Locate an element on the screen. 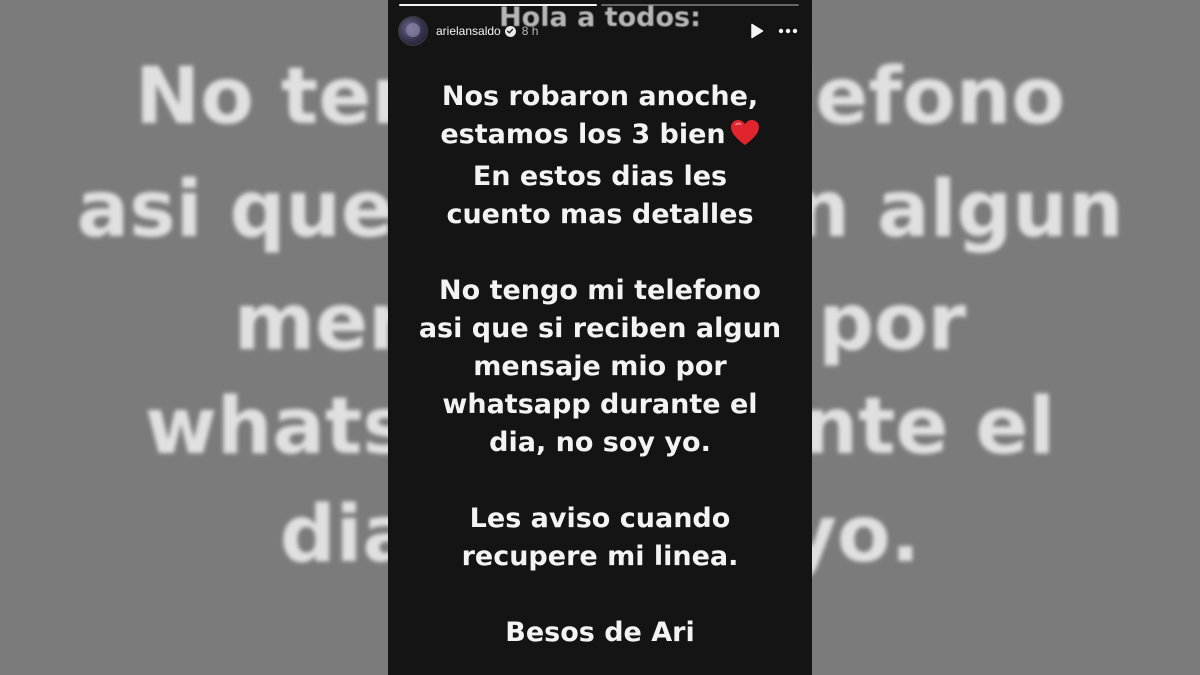 The height and width of the screenshot is (675, 1200). story-signoff: Besos de Ari is located at coordinates (600, 632).